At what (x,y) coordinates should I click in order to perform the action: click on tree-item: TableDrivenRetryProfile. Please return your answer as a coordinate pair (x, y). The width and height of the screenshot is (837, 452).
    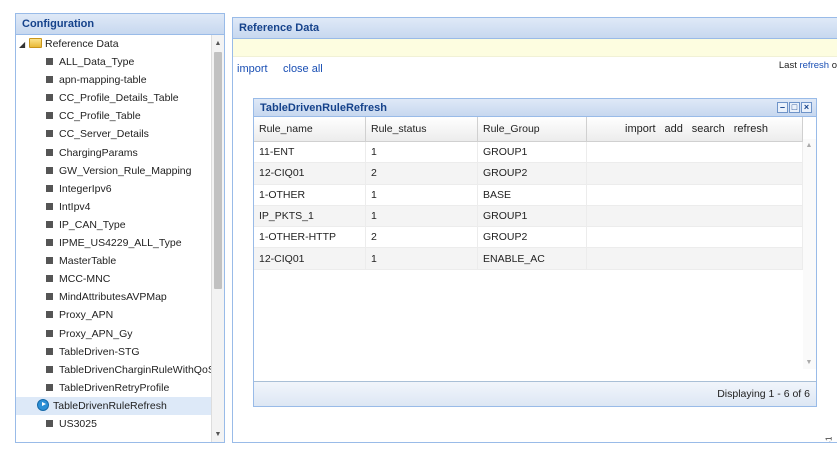
    Looking at the image, I should click on (114, 388).